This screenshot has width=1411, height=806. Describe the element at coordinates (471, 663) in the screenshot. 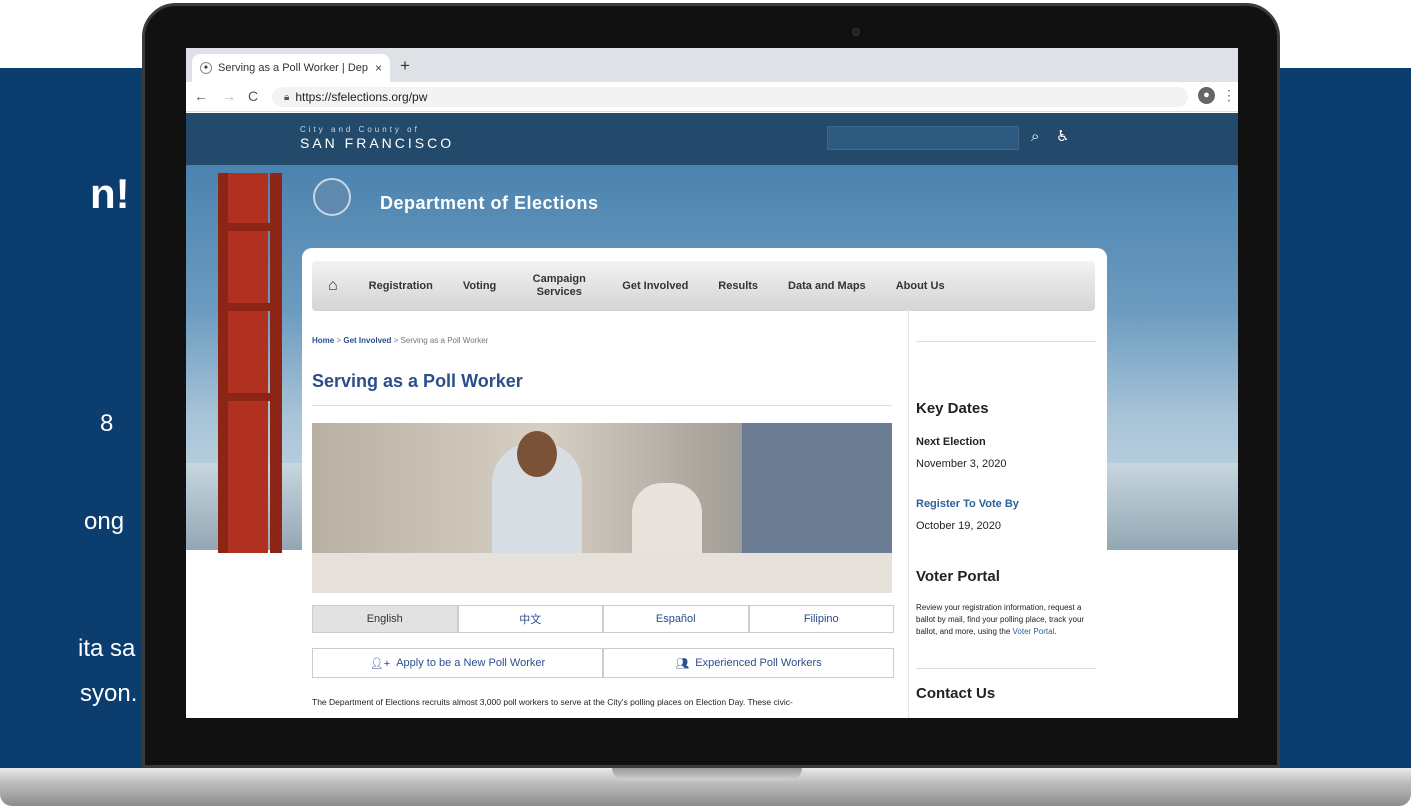

I see `apply-button-label: Apply to be a New Poll Worker` at that location.